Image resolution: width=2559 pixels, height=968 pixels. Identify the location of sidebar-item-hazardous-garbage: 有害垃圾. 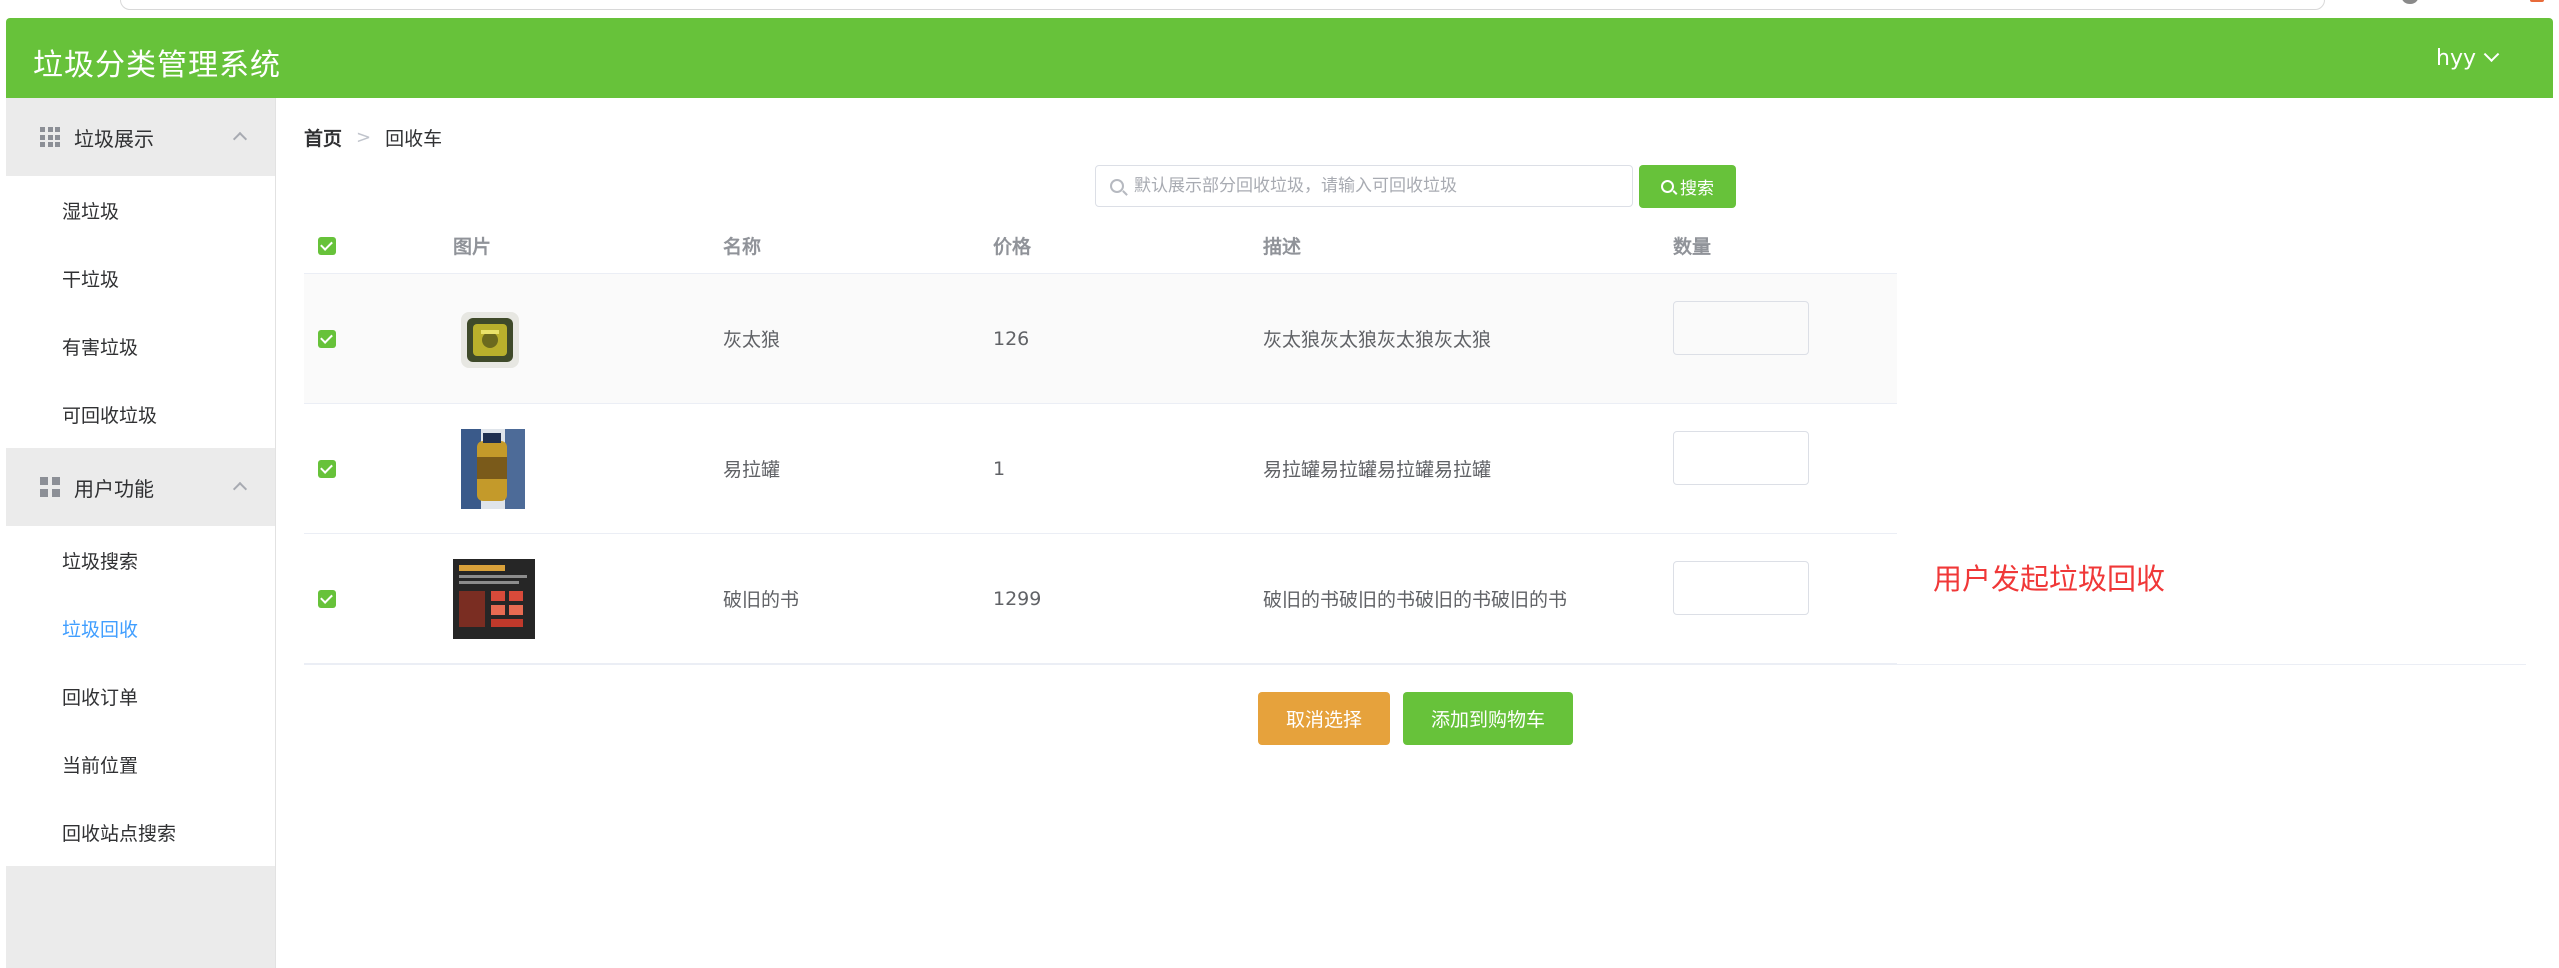
(140, 346).